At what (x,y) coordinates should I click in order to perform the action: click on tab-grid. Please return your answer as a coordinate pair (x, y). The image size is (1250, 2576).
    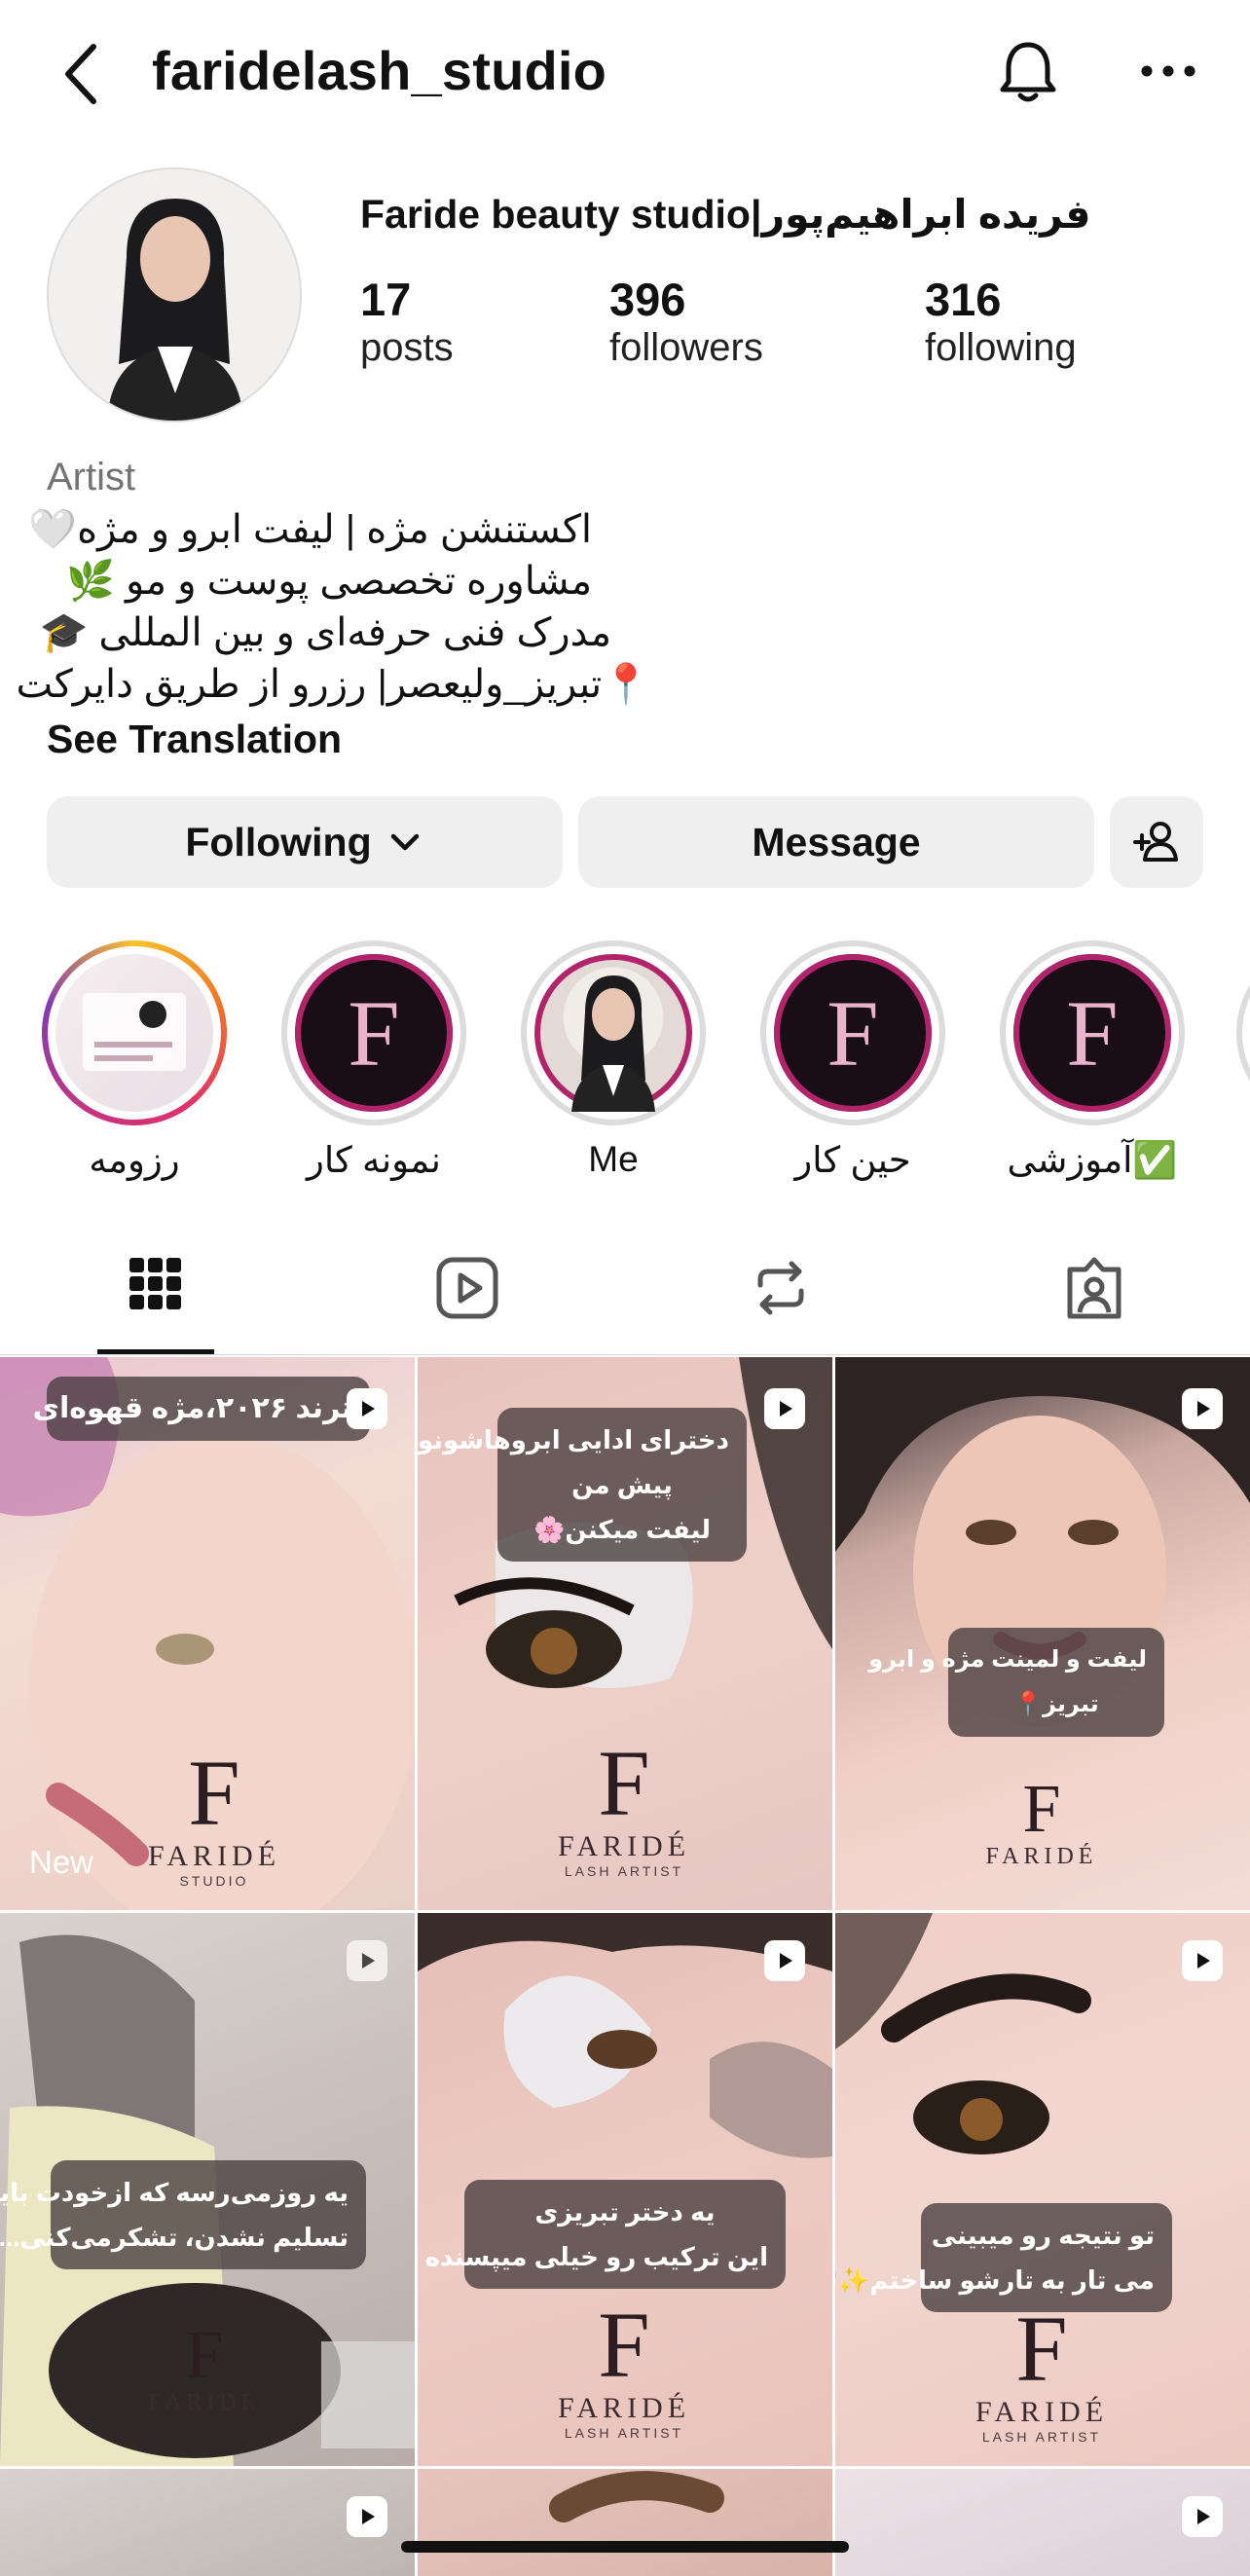
    Looking at the image, I should click on (155, 1294).